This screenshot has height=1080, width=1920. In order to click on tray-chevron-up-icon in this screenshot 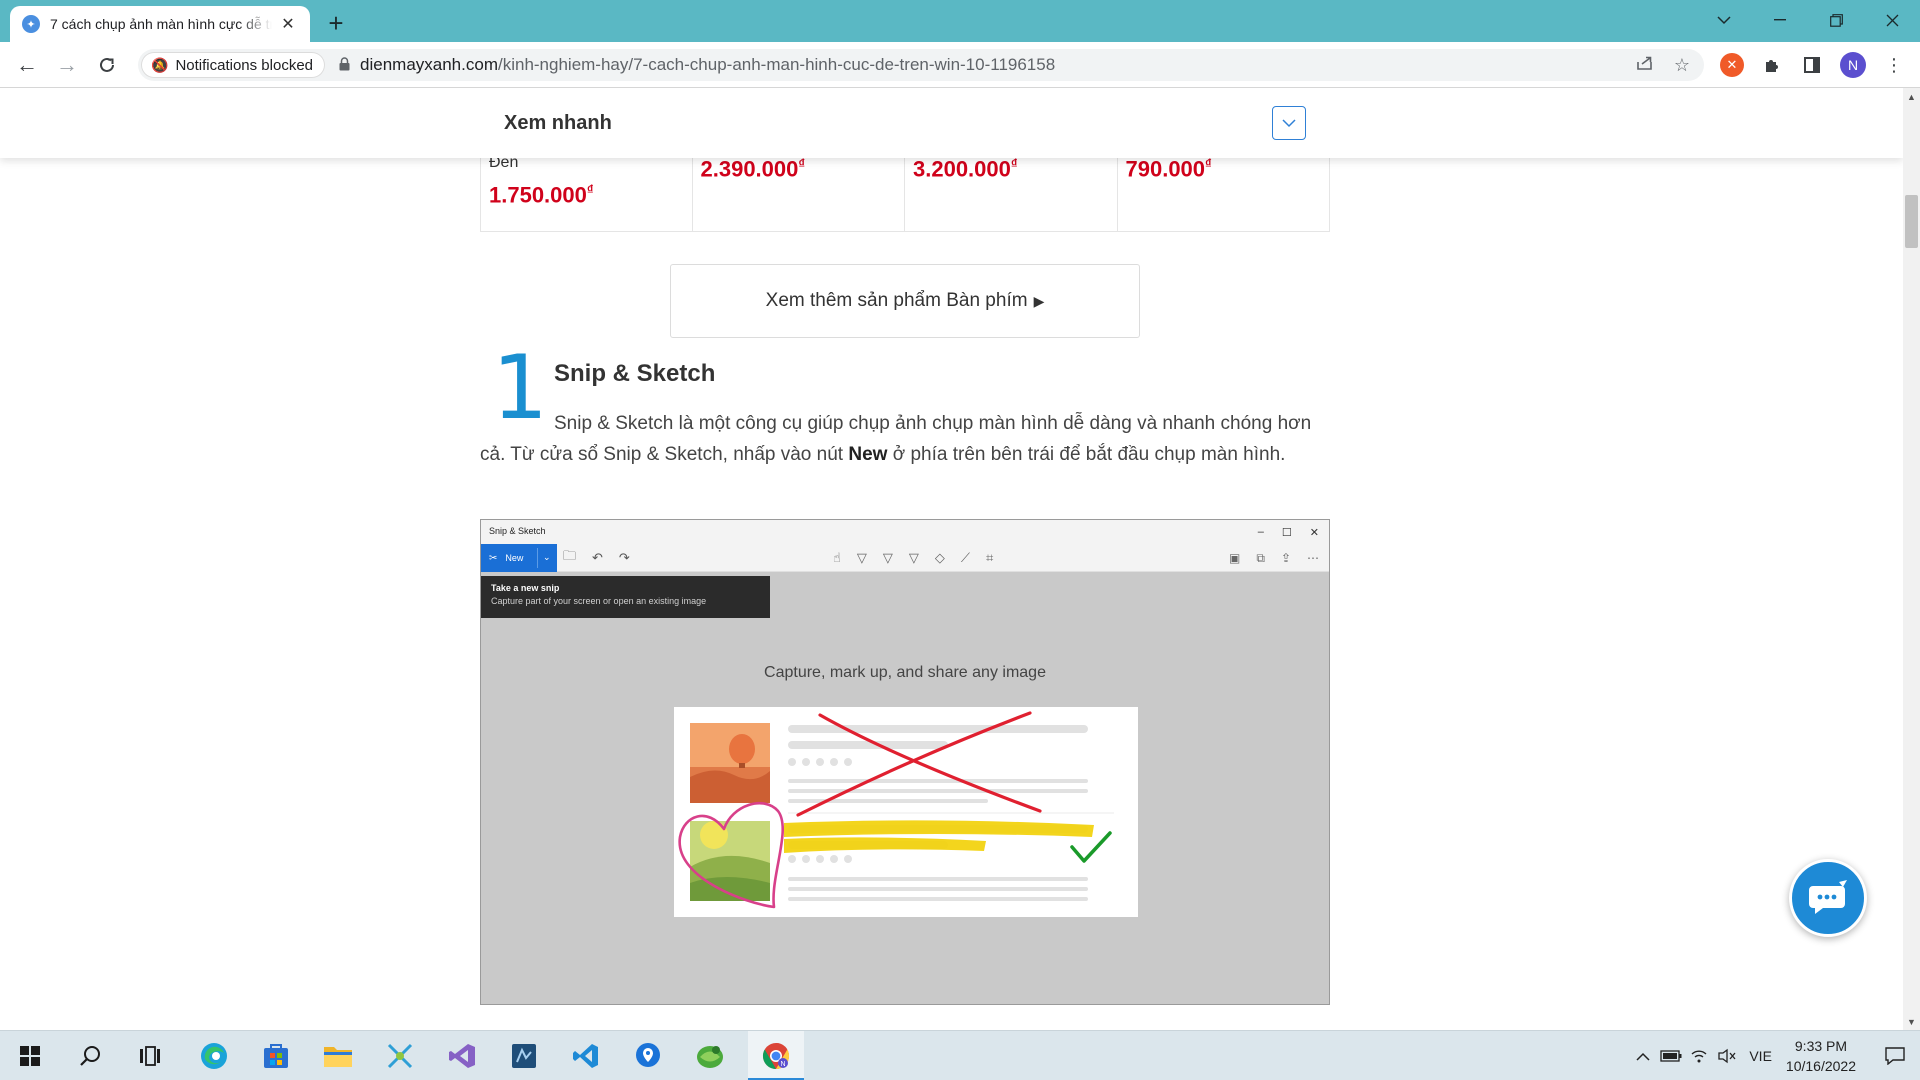, I will do `click(1643, 1055)`.